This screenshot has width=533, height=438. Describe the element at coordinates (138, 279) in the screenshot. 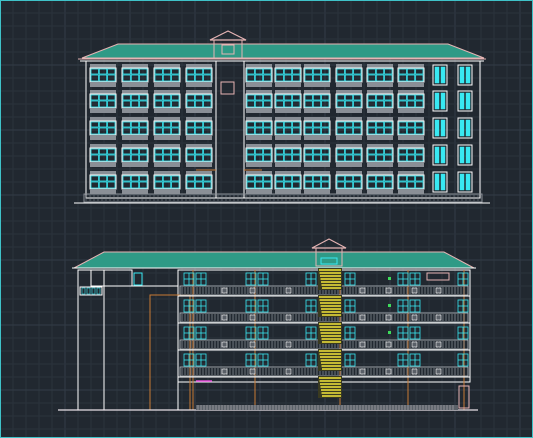

I see `annex-vent` at that location.